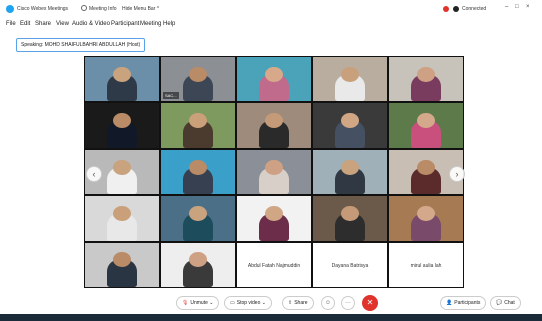 Image resolution: width=542 pixels, height=321 pixels. I want to click on meeting-info-button: Meeting Info, so click(103, 9).